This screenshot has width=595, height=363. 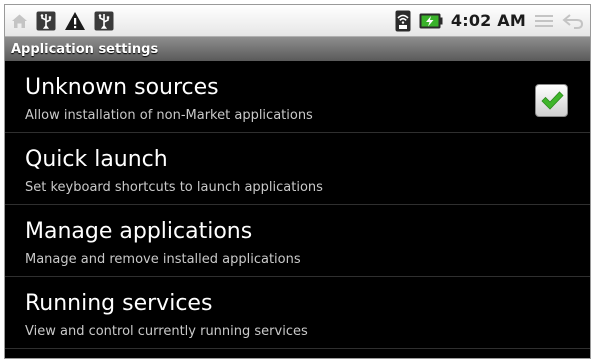 I want to click on checkmark-icon, so click(x=552, y=100).